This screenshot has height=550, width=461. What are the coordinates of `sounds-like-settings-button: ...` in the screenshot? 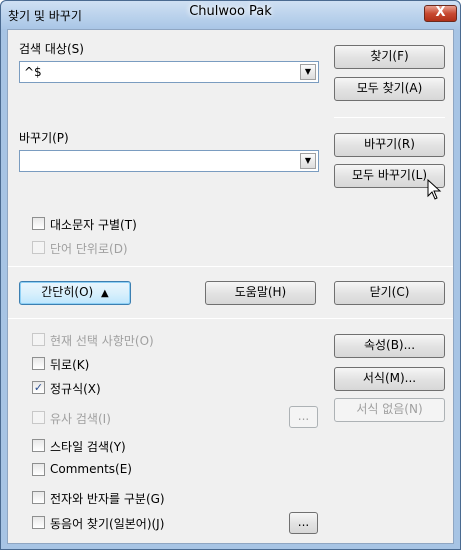 It's located at (303, 523).